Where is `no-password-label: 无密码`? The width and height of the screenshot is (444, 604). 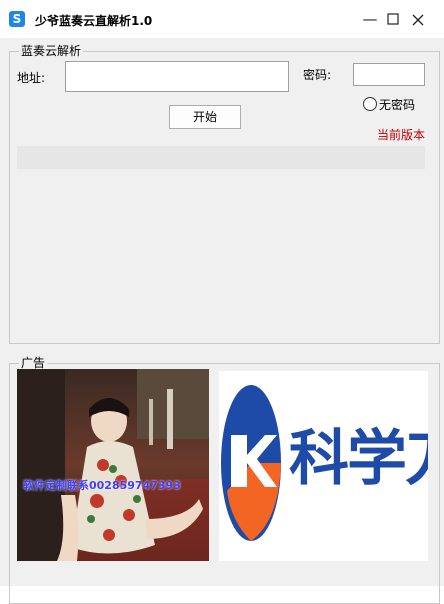 no-password-label: 无密码 is located at coordinates (397, 105).